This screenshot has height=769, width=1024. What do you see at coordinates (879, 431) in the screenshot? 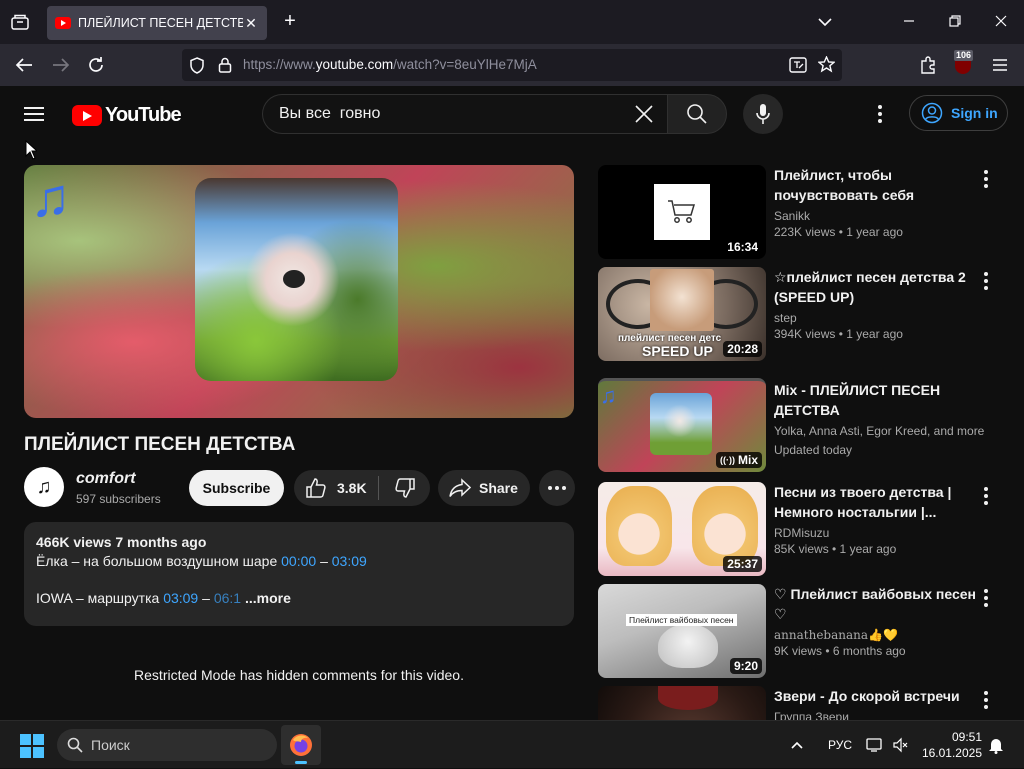
I see `recommendation-channel: Yolka, Anna Asti, Egor Kreed, and more` at bounding box center [879, 431].